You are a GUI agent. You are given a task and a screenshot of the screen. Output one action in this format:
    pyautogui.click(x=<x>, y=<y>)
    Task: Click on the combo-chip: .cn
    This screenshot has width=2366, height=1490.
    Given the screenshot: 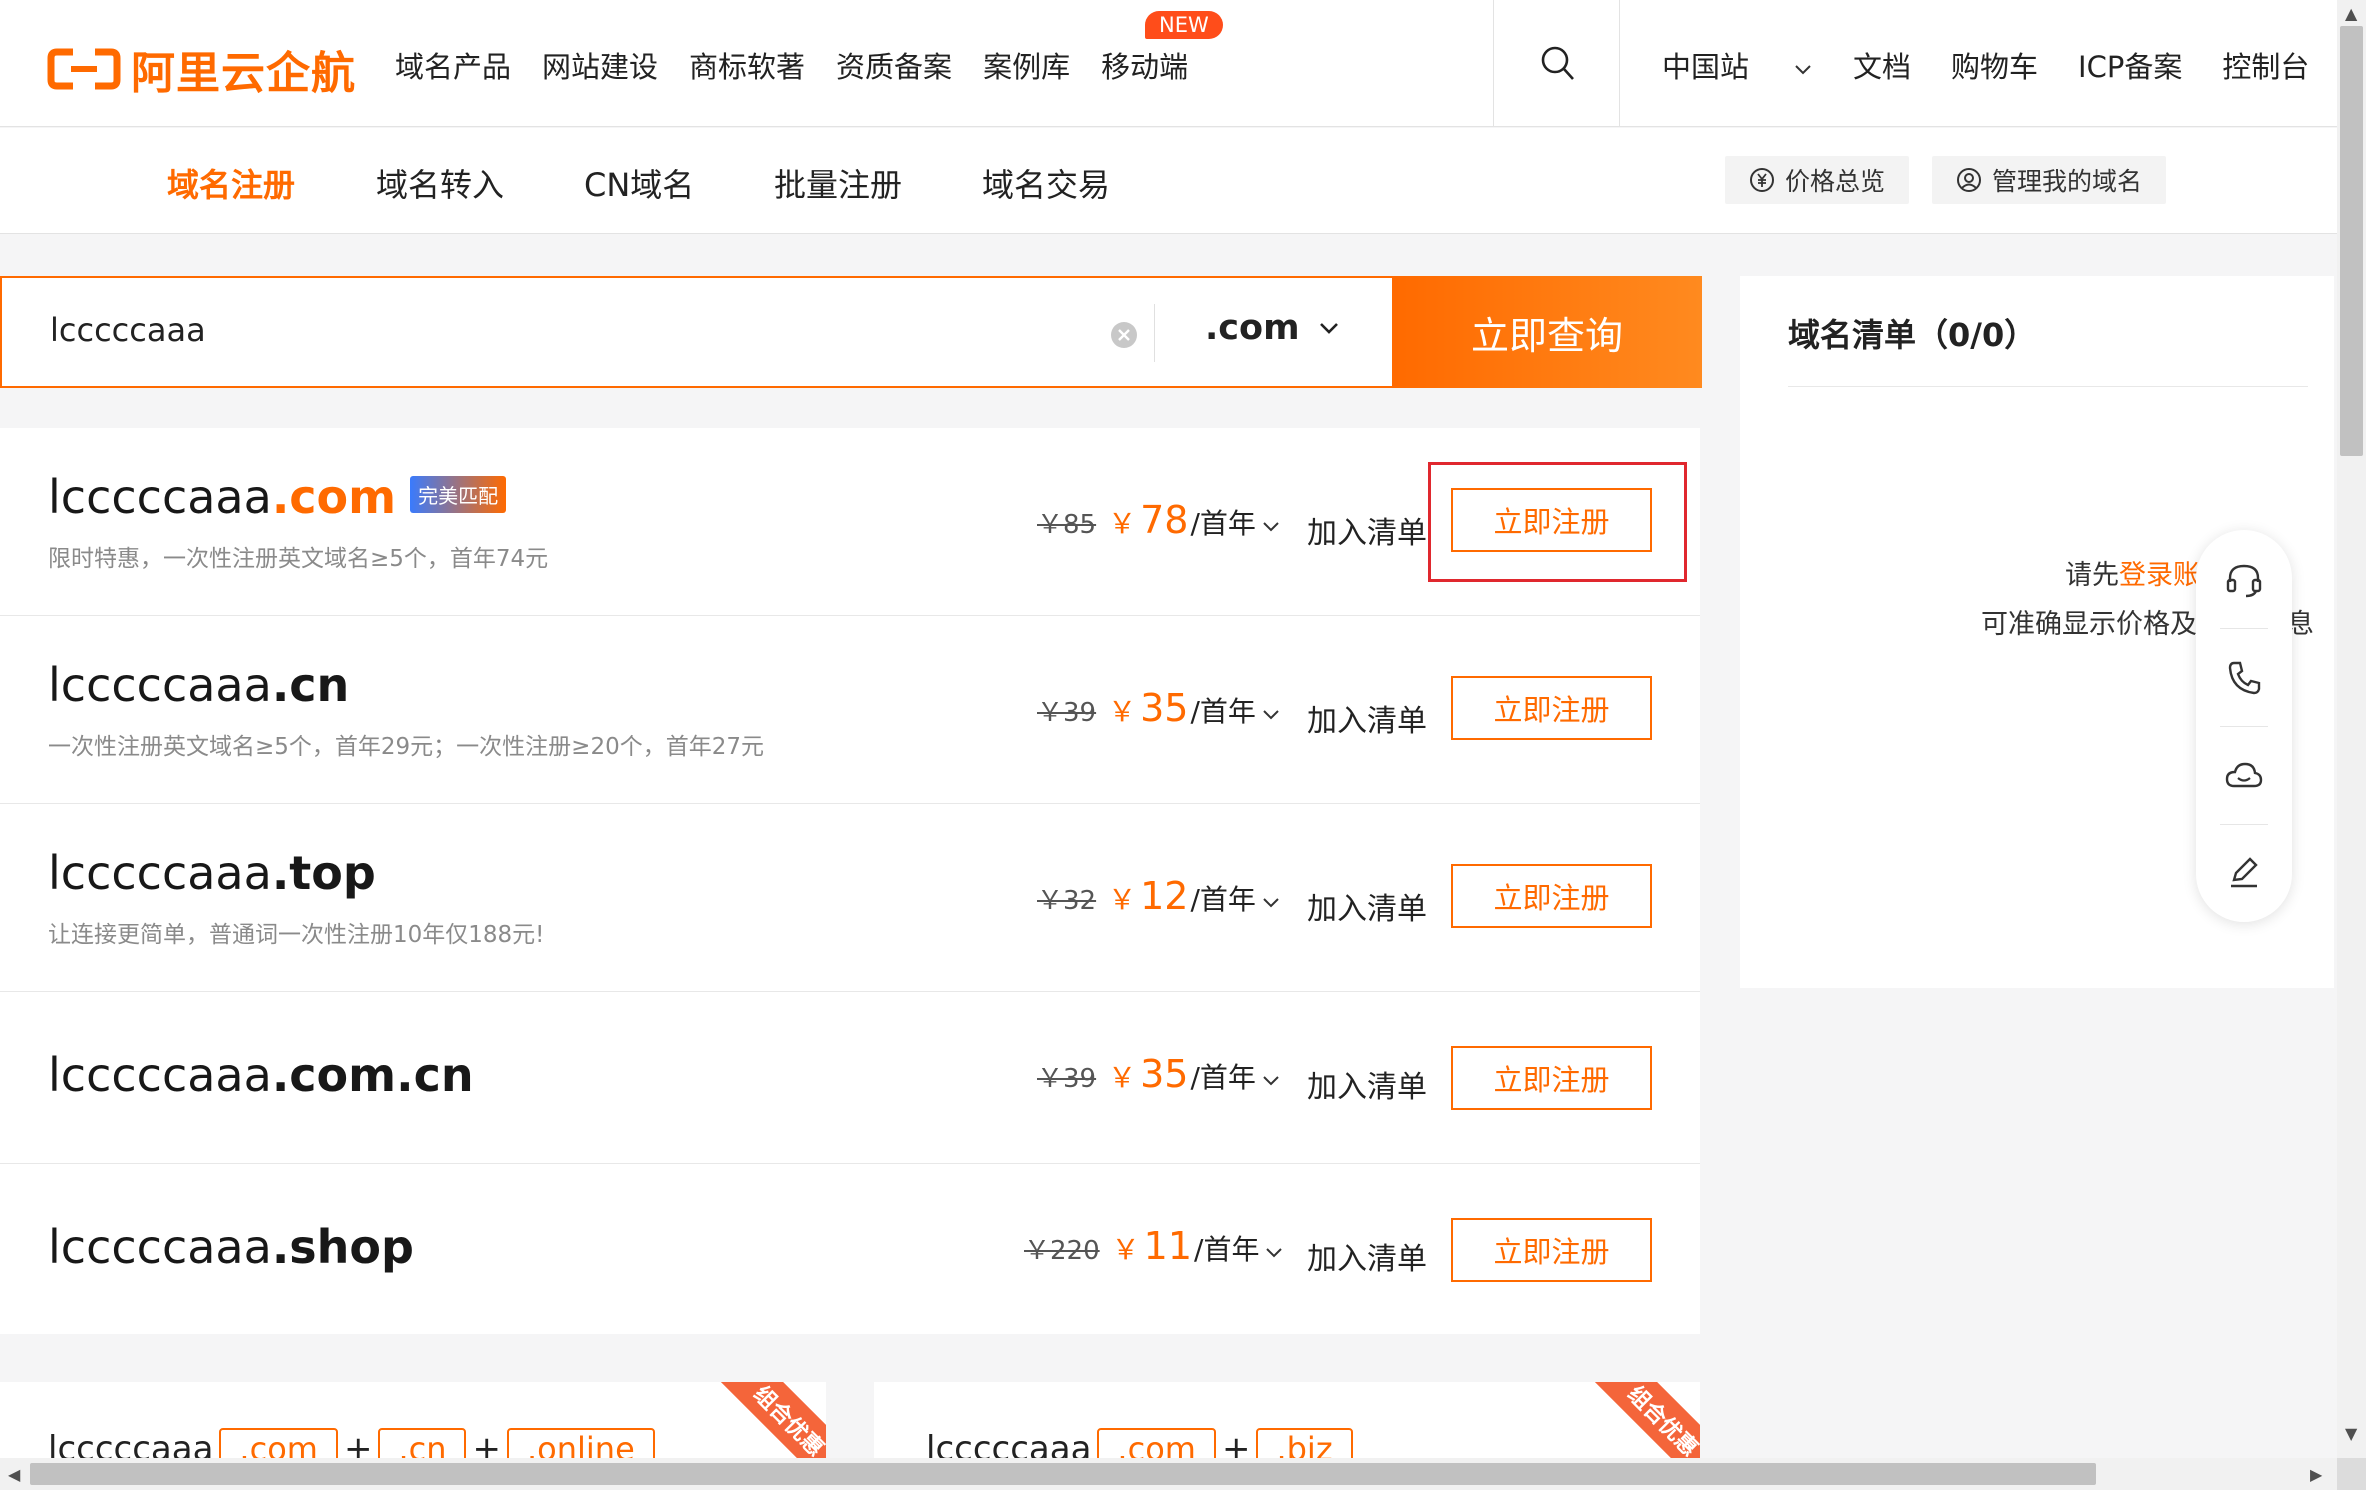 What is the action you would take?
    pyautogui.click(x=422, y=1443)
    